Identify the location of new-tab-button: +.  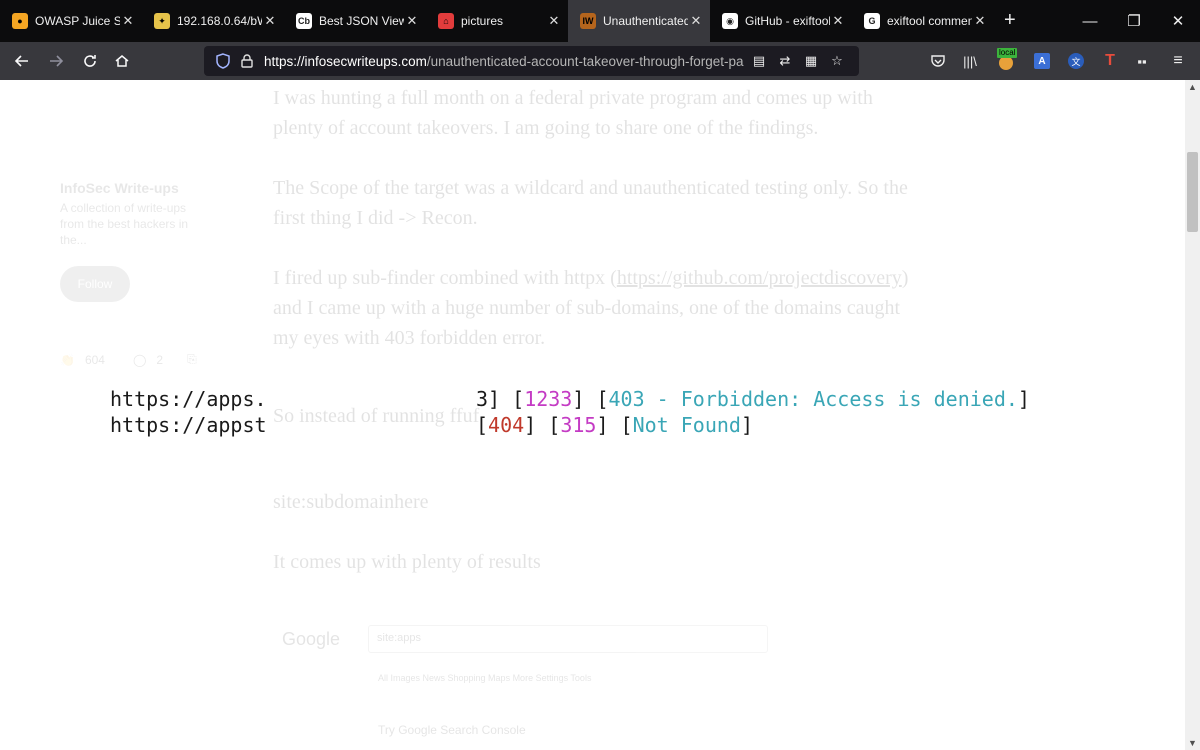
(1010, 20).